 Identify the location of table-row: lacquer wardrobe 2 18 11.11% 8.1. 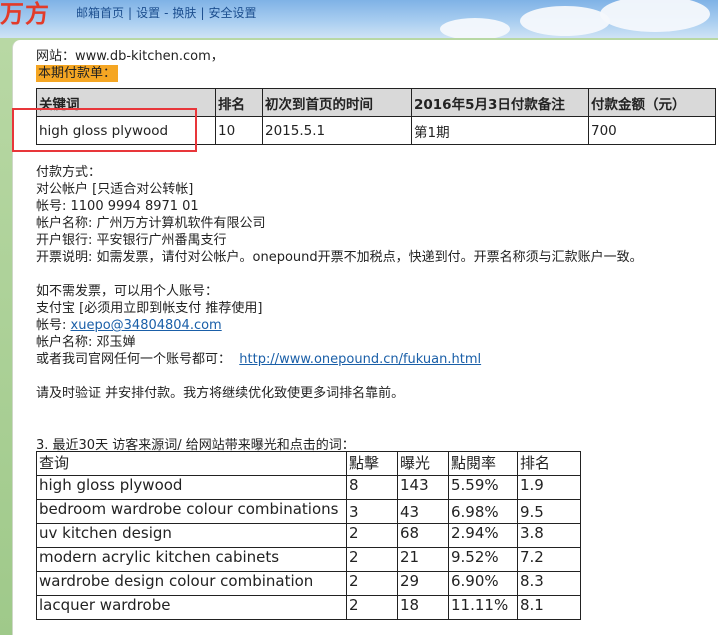
(308, 607).